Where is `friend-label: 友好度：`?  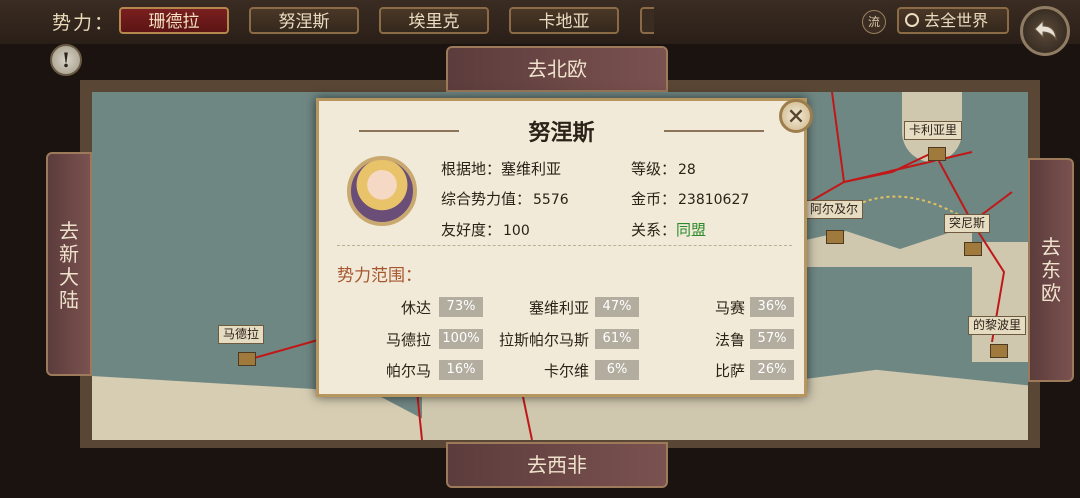 friend-label: 友好度： is located at coordinates (471, 230).